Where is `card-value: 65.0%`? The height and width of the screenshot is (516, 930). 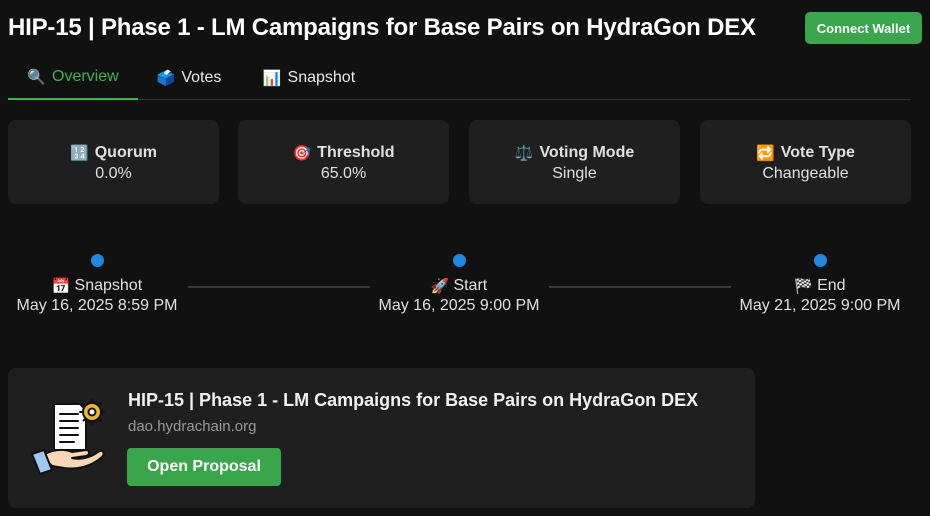
card-value: 65.0% is located at coordinates (343, 173).